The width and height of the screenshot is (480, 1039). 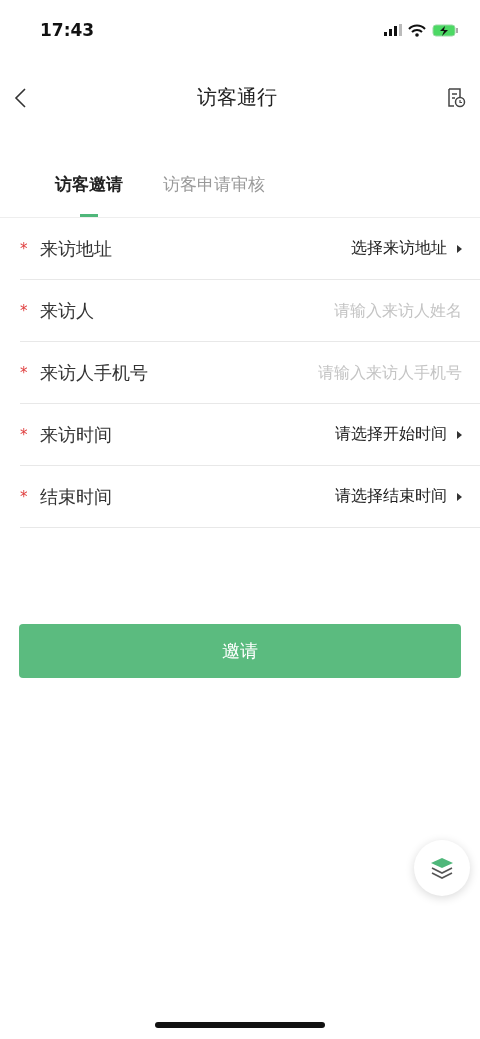 What do you see at coordinates (76, 434) in the screenshot?
I see `field-label: 来访时间` at bounding box center [76, 434].